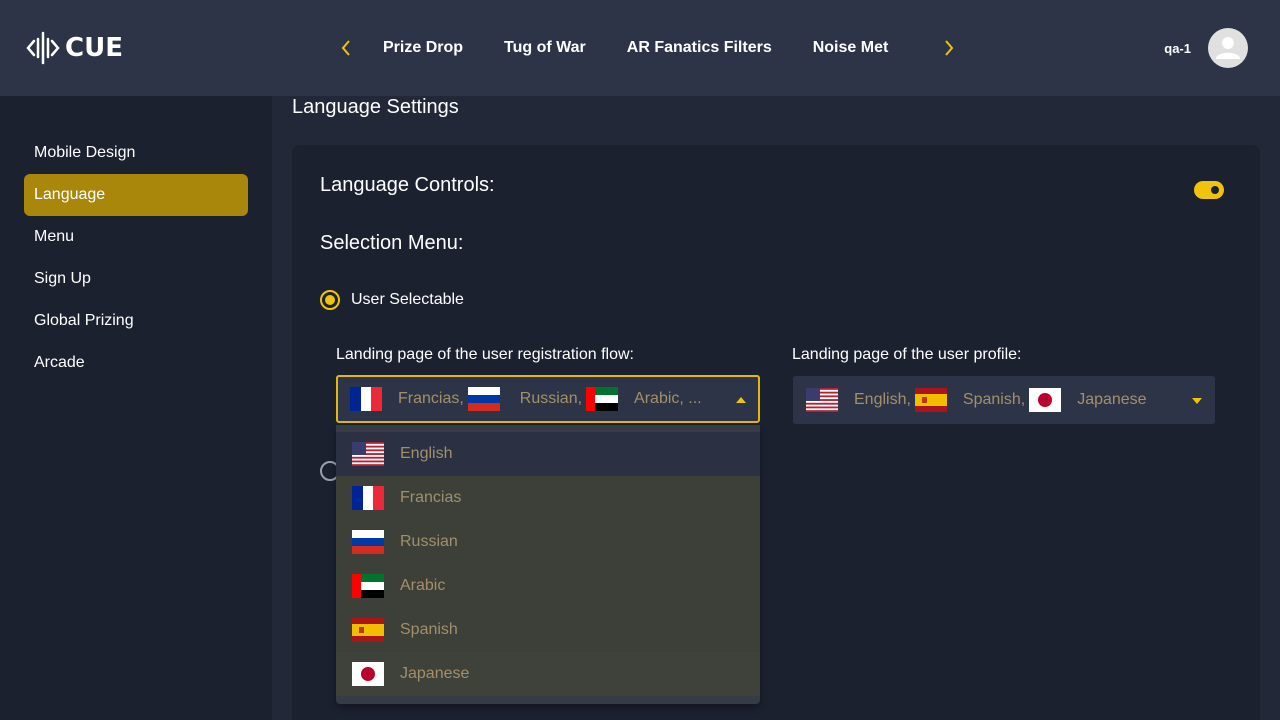 This screenshot has height=720, width=1280. Describe the element at coordinates (136, 237) in the screenshot. I see `sidebar-item-menu: Menu` at that location.